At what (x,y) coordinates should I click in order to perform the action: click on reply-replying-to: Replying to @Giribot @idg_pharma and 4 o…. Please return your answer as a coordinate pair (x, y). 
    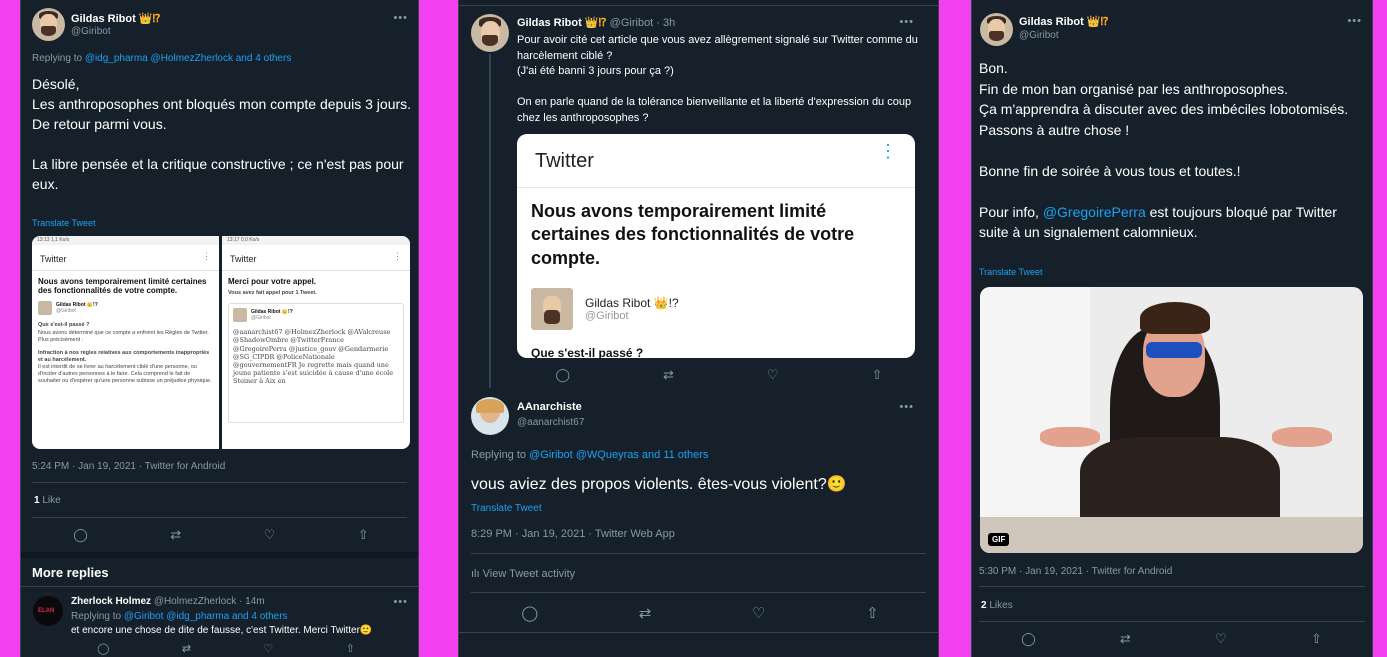
    Looking at the image, I should click on (179, 616).